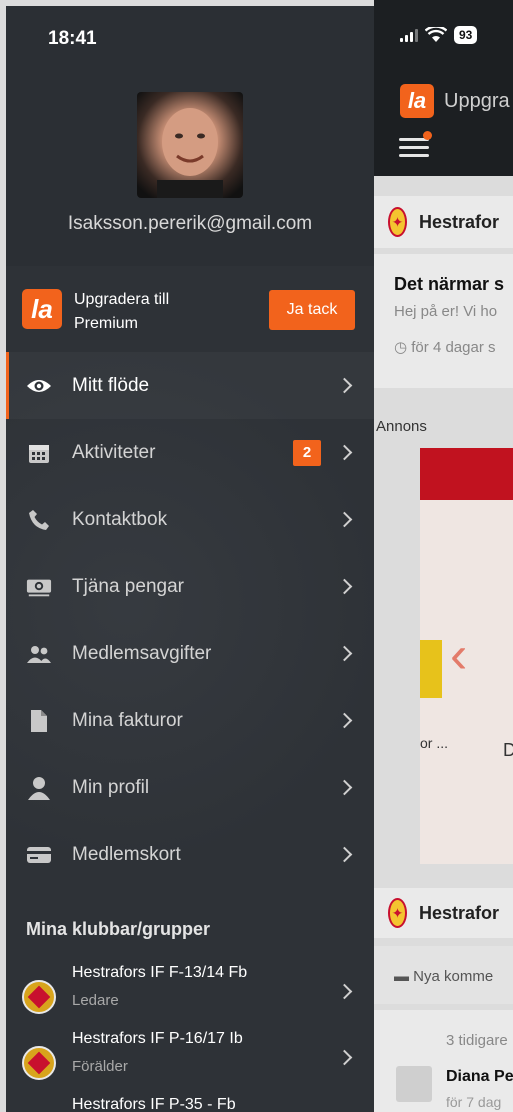 The width and height of the screenshot is (513, 1112). Describe the element at coordinates (401, 426) in the screenshot. I see `ad-label: Annons` at that location.